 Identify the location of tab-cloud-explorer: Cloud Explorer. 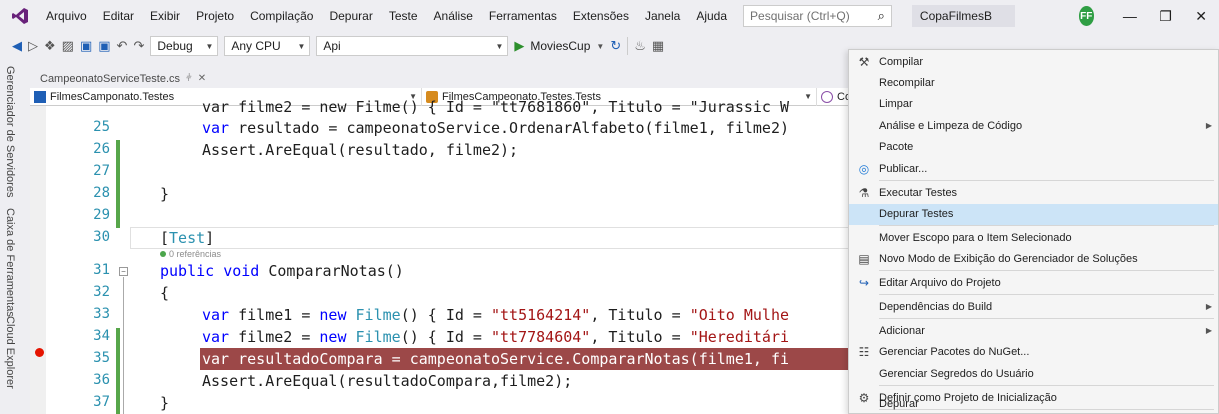
(10, 352).